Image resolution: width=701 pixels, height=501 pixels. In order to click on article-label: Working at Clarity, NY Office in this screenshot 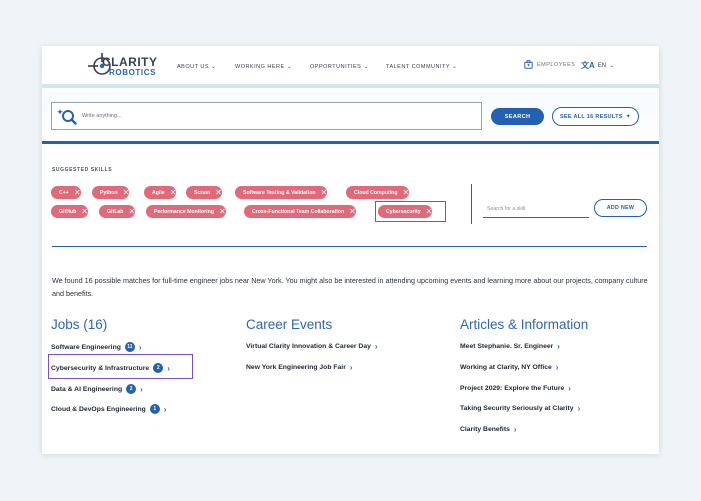, I will do `click(506, 367)`.